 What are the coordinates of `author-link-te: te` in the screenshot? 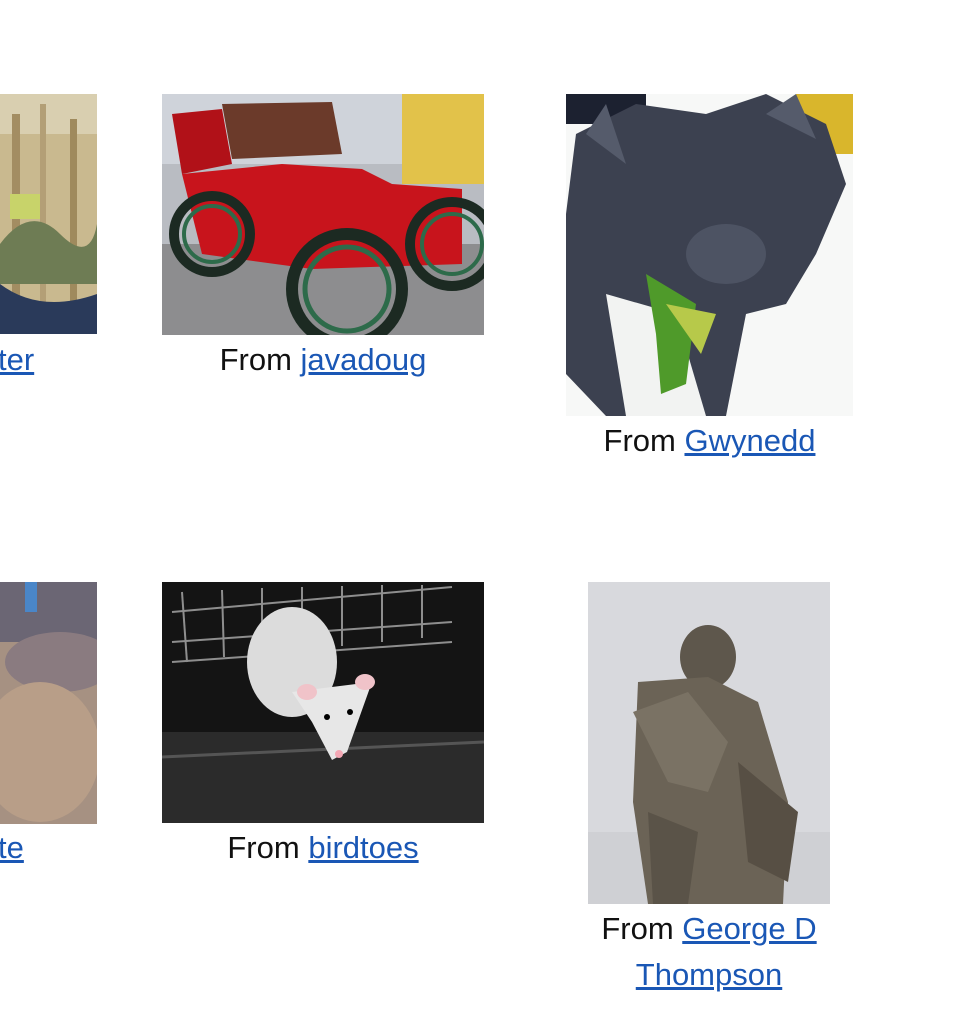 It's located at (12, 847).